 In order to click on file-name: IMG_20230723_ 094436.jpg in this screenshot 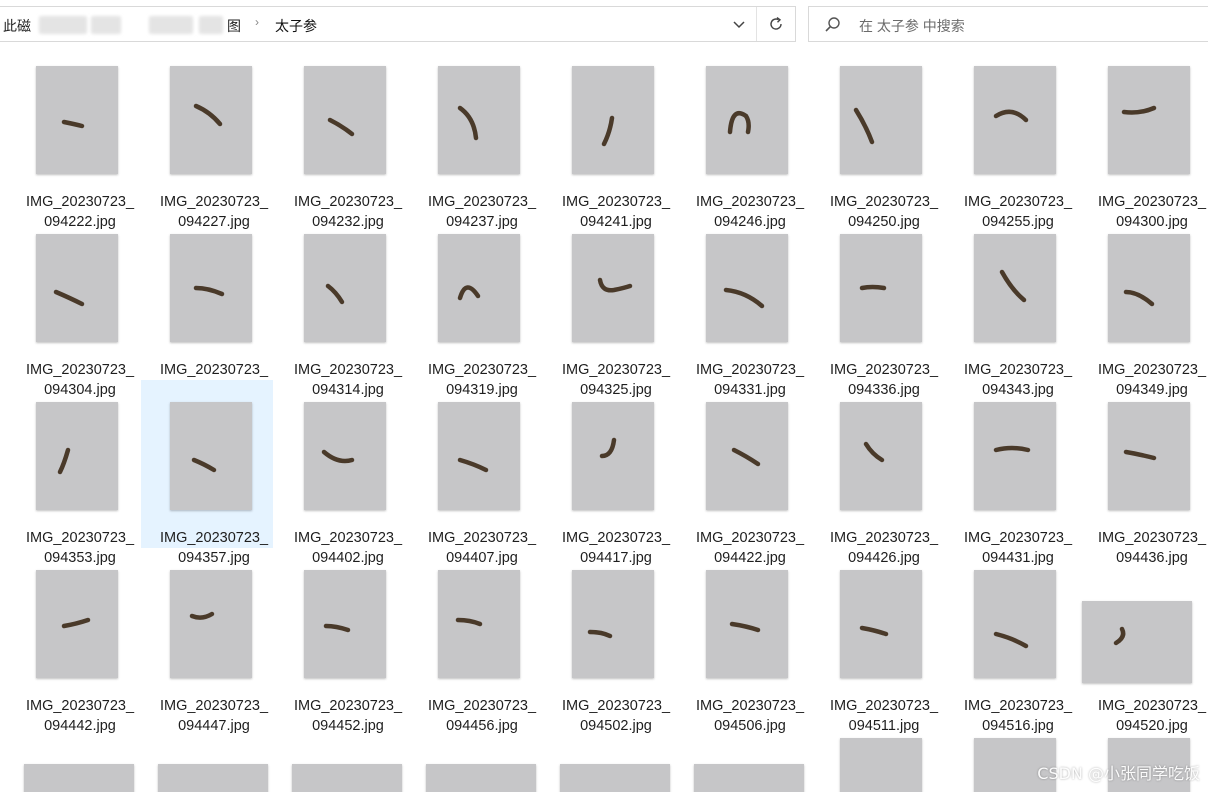, I will do `click(1145, 548)`.